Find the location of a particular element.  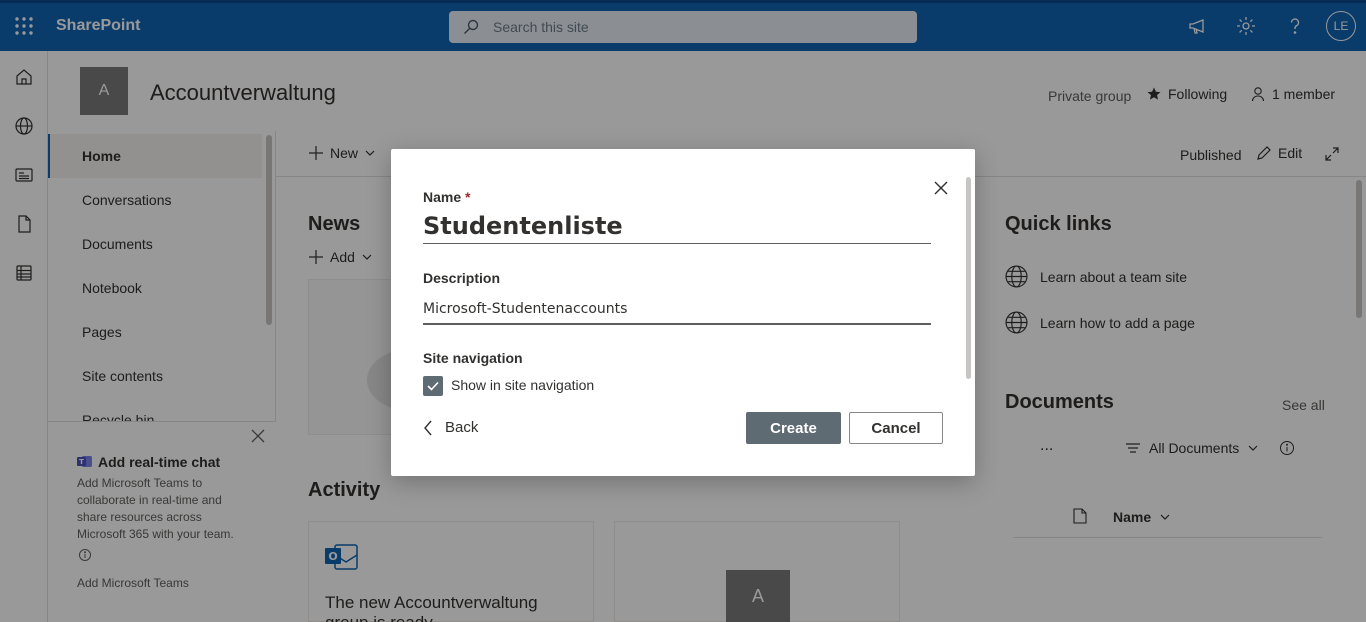

close-icon is located at coordinates (941, 188).